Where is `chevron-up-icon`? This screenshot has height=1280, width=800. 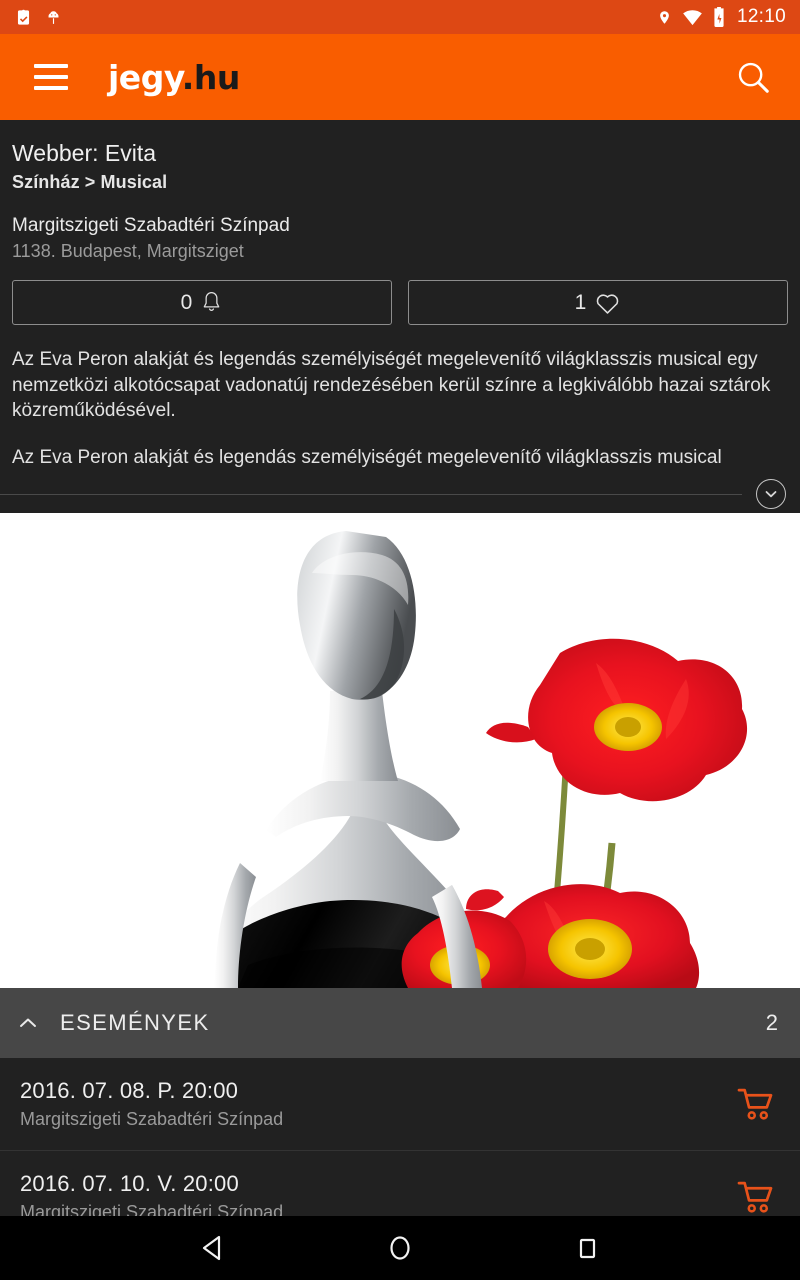 chevron-up-icon is located at coordinates (28, 1023).